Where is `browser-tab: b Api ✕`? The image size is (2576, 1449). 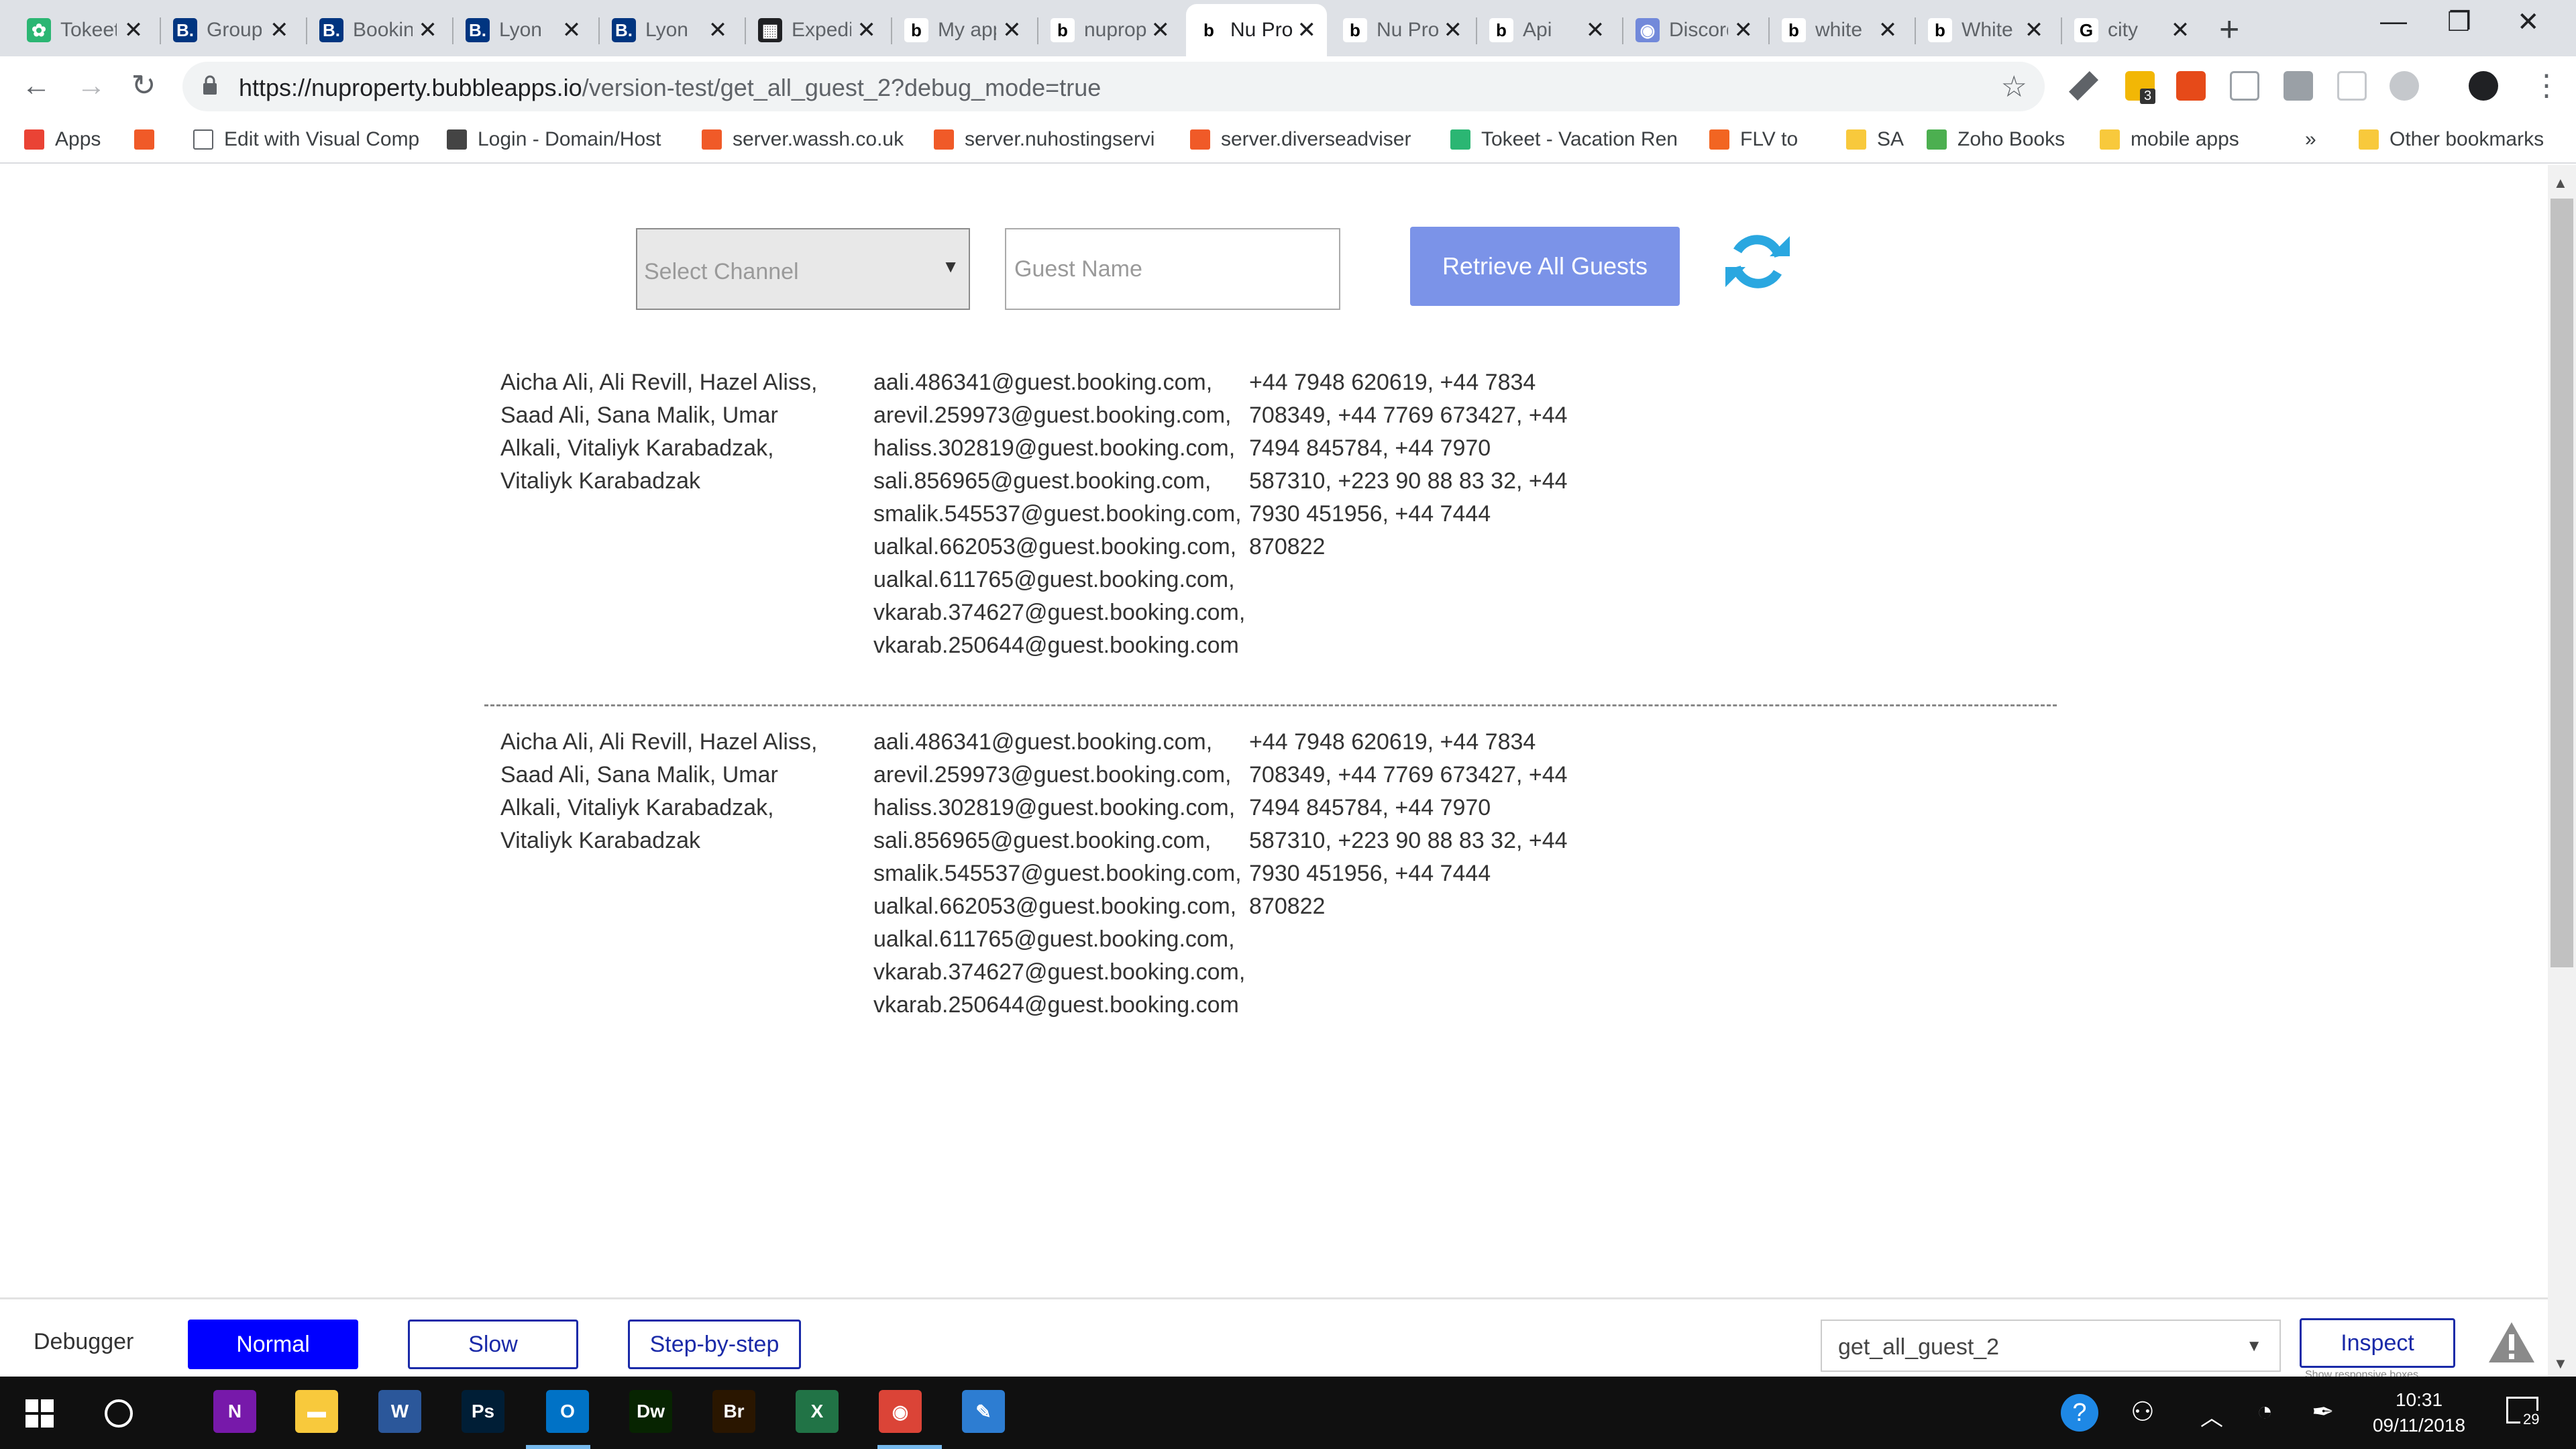 browser-tab: b Api ✕ is located at coordinates (1549, 30).